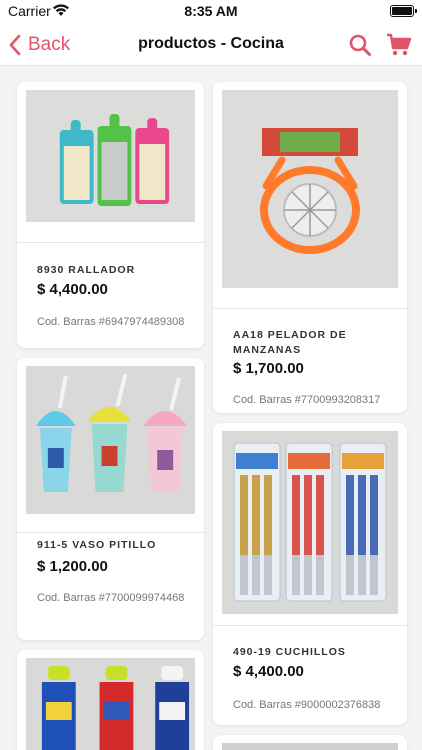 The image size is (422, 750). I want to click on cart-icon, so click(399, 45).